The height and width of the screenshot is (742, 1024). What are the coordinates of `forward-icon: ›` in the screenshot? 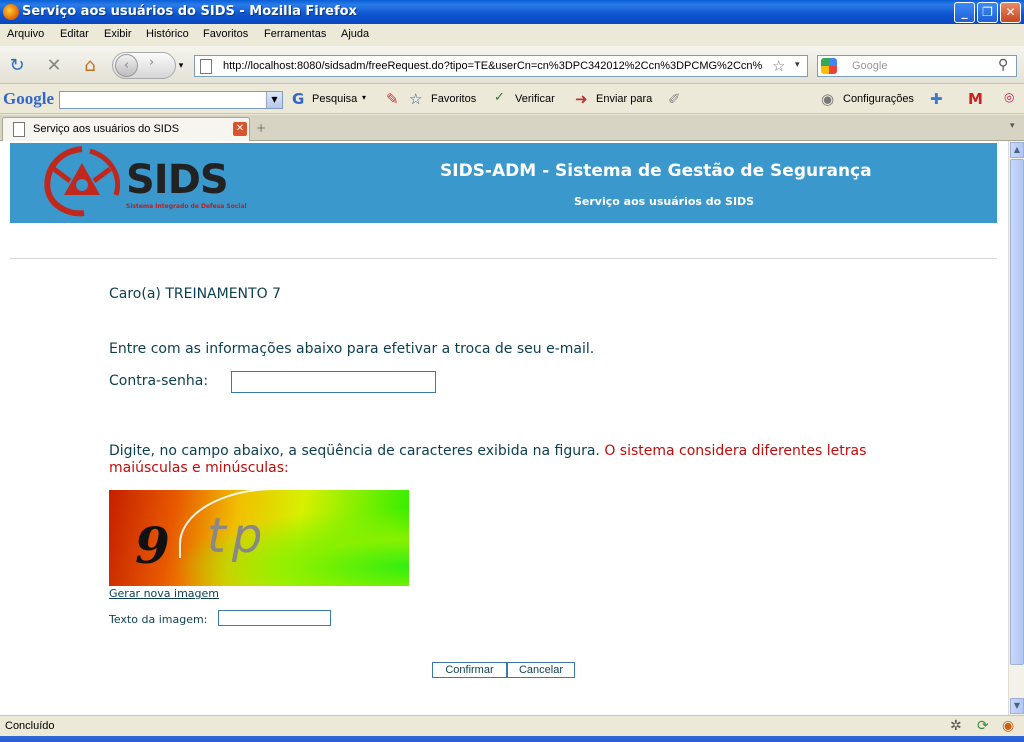 It's located at (151, 62).